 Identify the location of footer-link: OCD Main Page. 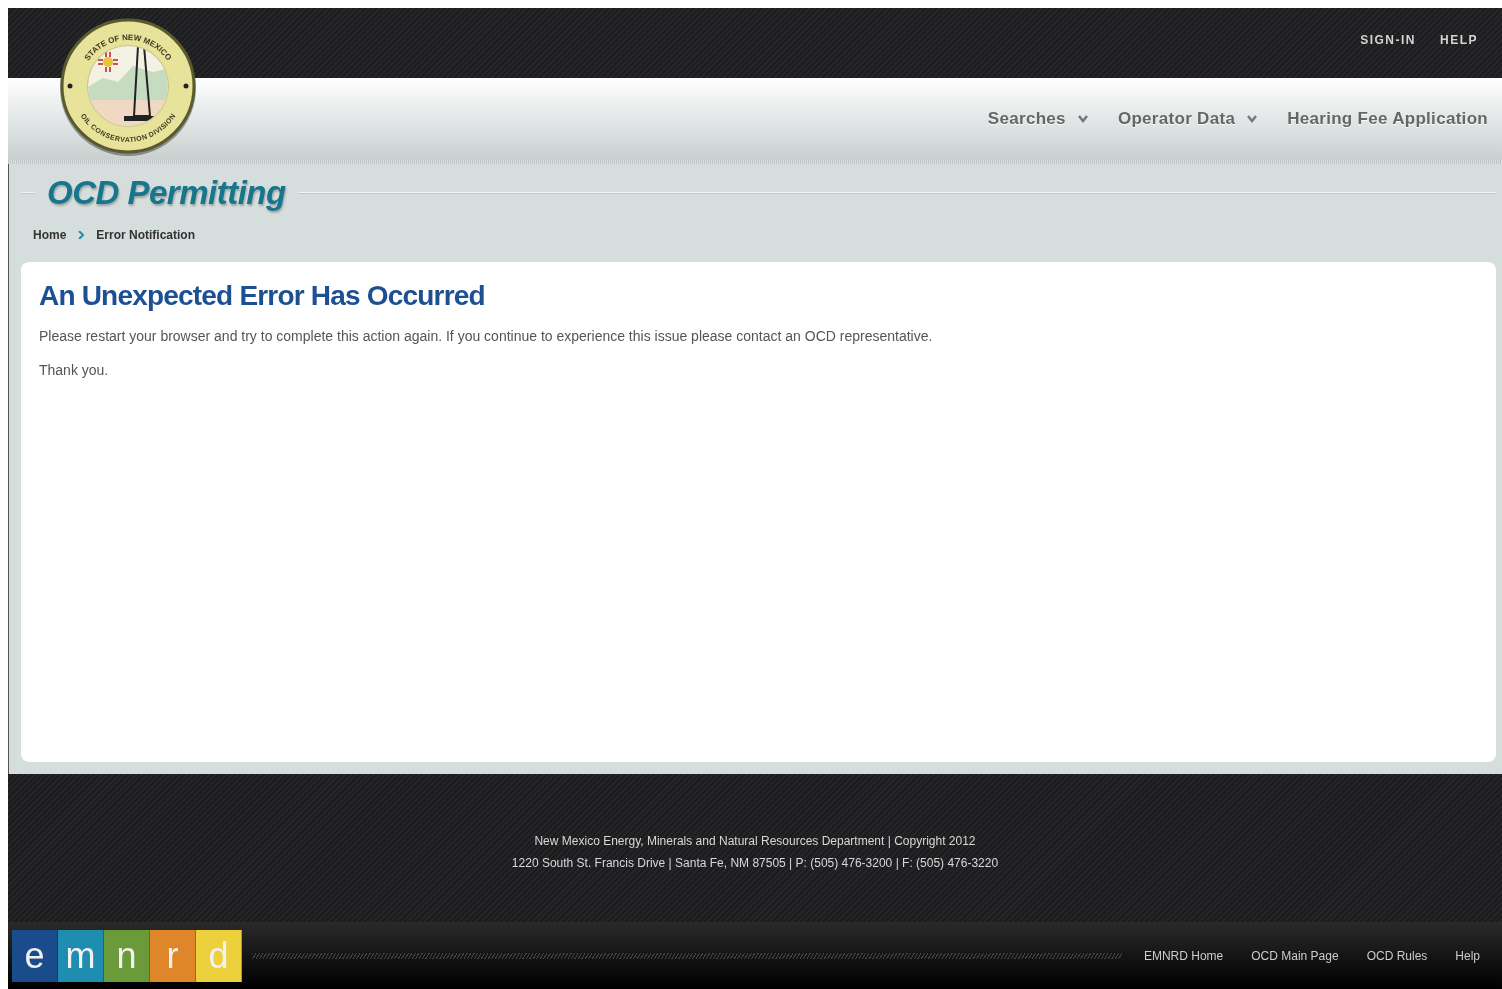
(1295, 955).